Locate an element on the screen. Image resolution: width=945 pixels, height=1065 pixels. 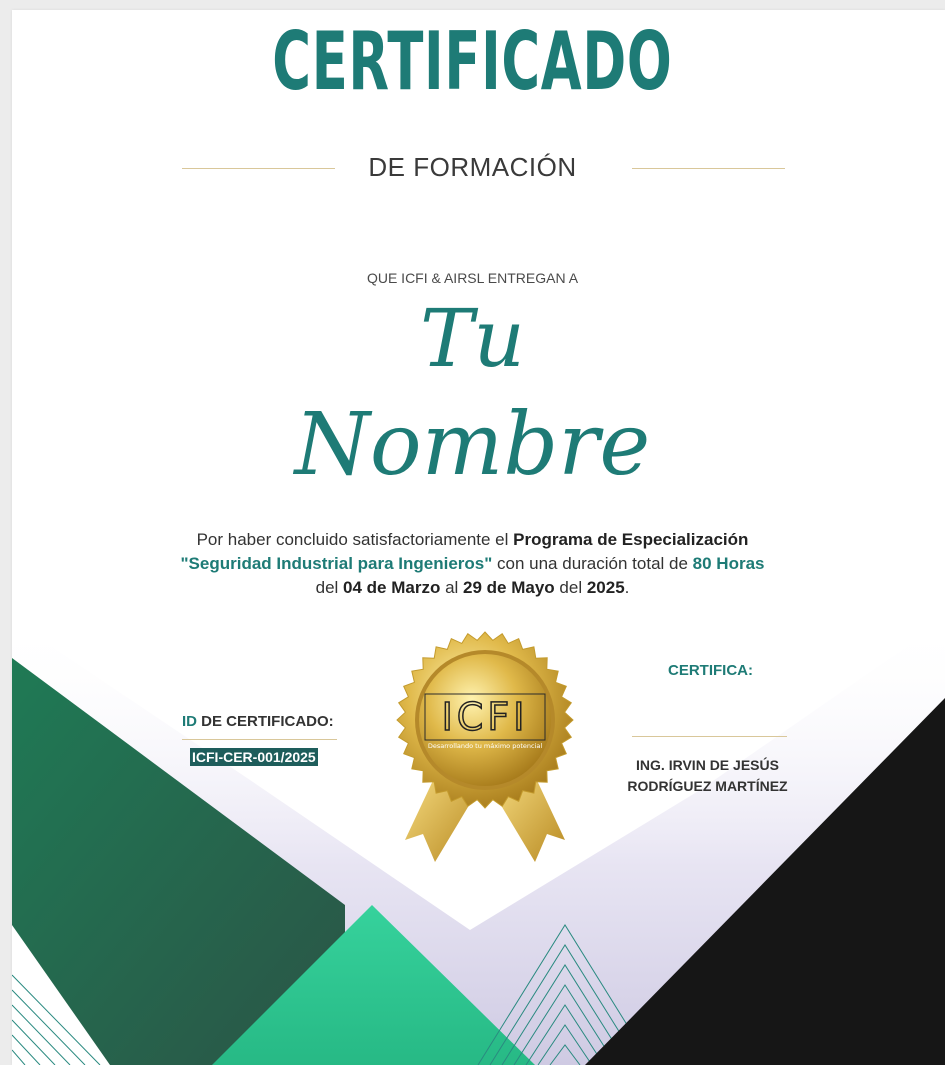
gold-seal: ICFI Desarrollando tu máximo potencial is located at coordinates (485, 746).